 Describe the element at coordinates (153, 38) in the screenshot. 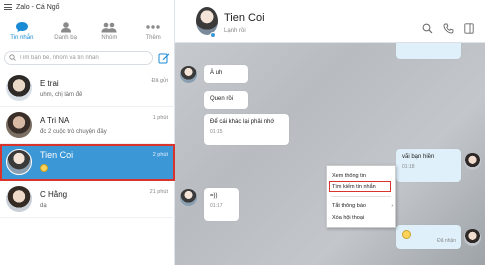

I see `tab-label: Thêm` at that location.